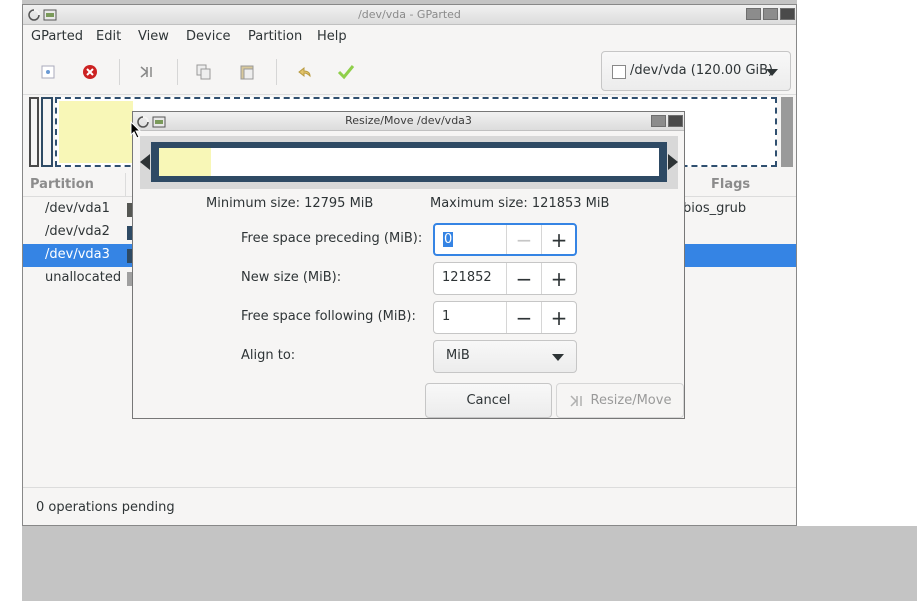 This screenshot has height=601, width=917. I want to click on column-partition: Partition, so click(62, 184).